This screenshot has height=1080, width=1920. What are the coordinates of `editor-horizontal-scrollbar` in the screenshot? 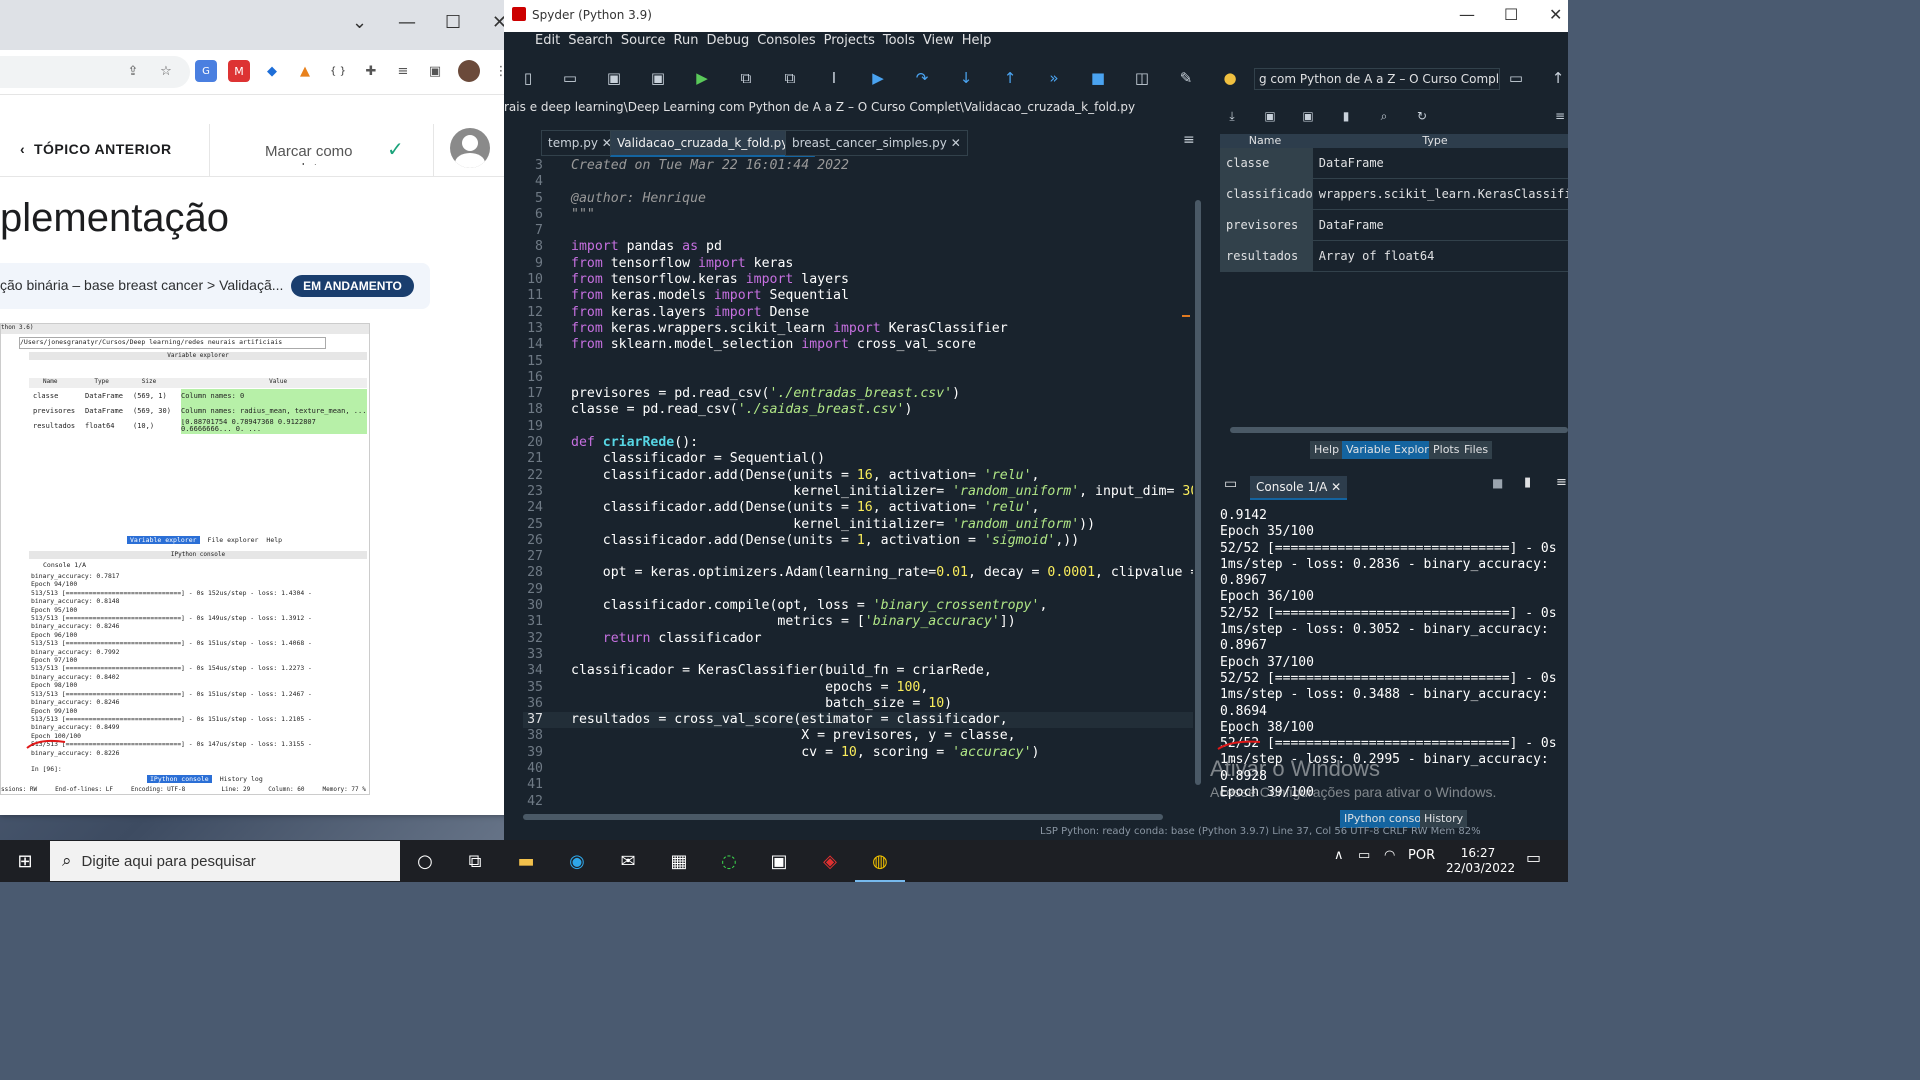 It's located at (863, 817).